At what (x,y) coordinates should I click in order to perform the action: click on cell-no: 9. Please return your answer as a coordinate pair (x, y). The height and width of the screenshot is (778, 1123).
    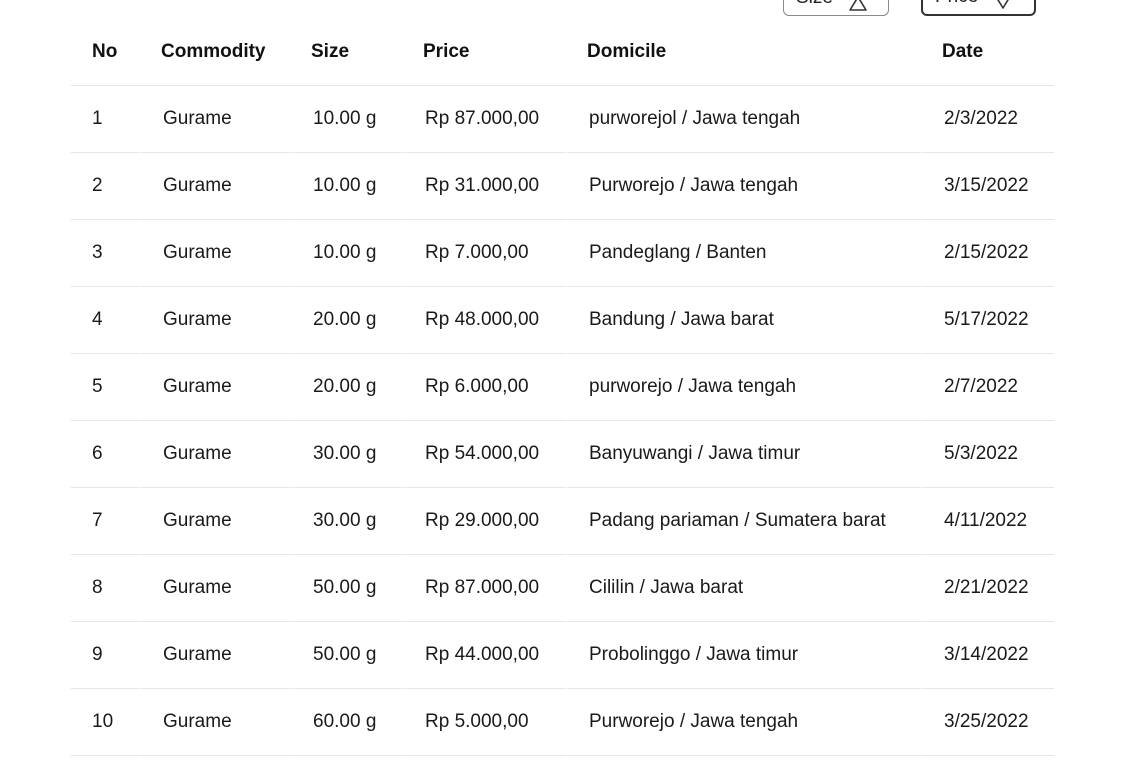
    Looking at the image, I should click on (105, 655).